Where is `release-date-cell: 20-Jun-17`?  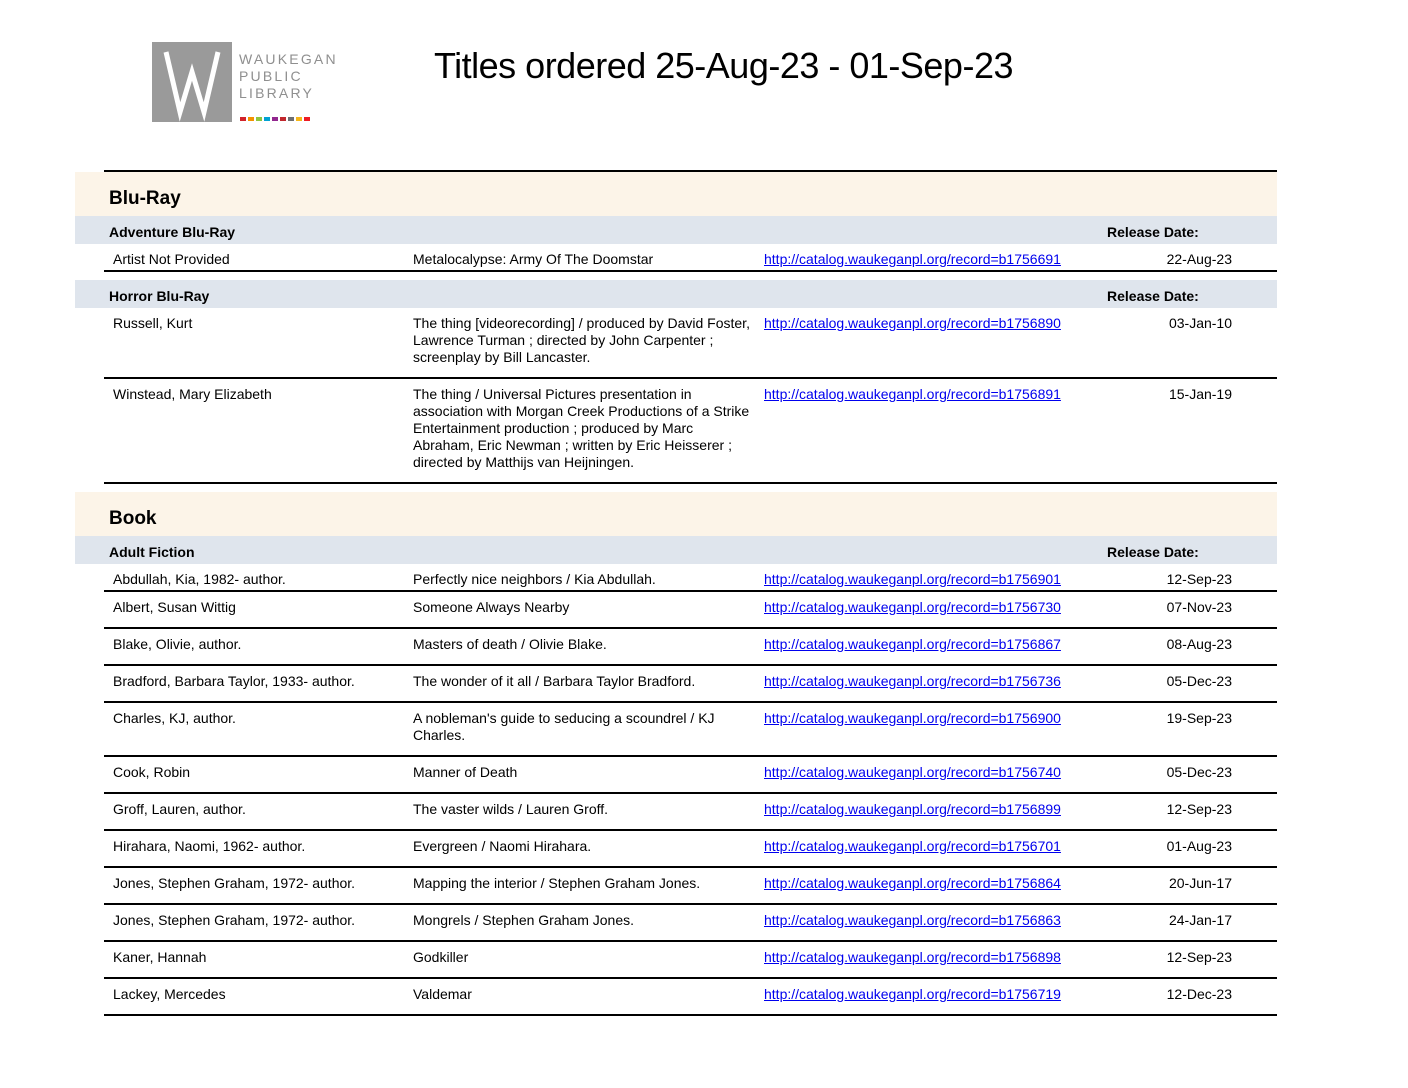 release-date-cell: 20-Jun-17 is located at coordinates (1200, 883).